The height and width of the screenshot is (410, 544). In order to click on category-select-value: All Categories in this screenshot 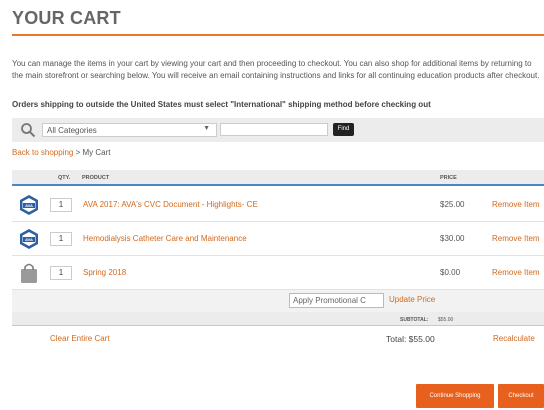, I will do `click(72, 130)`.